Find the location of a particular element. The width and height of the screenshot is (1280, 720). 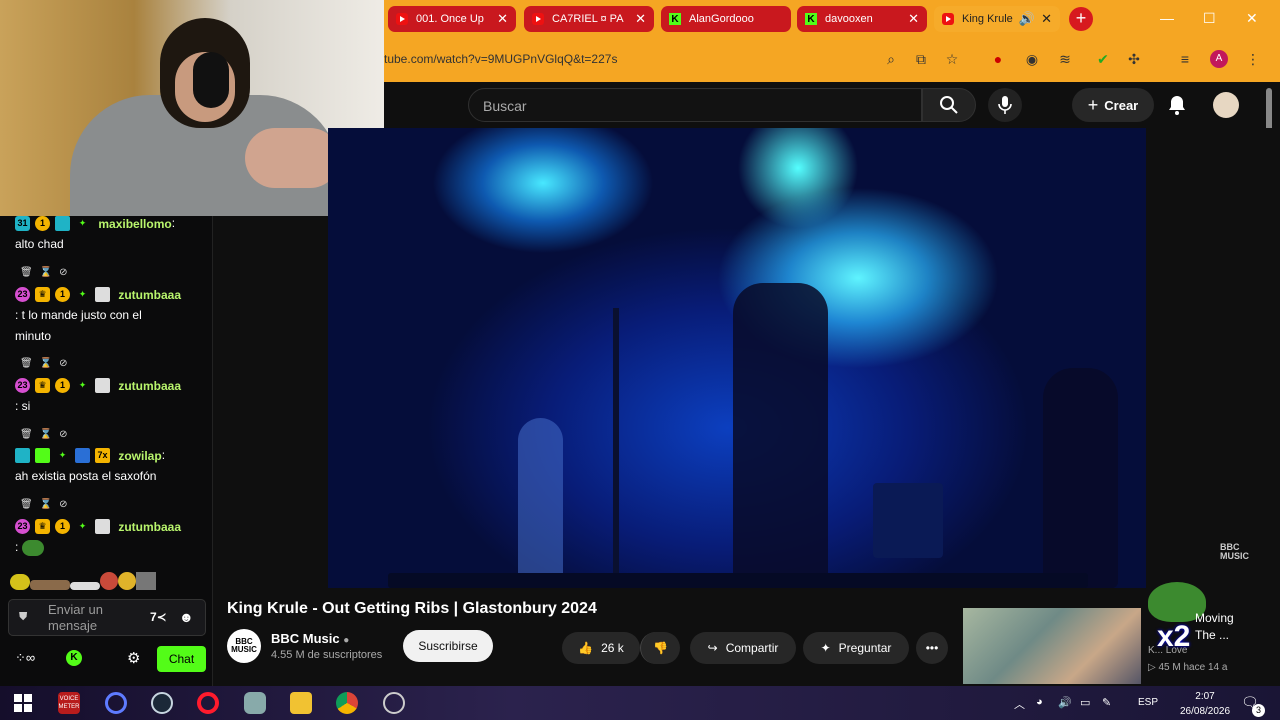

minimize-icon: — is located at coordinates (1167, 18).